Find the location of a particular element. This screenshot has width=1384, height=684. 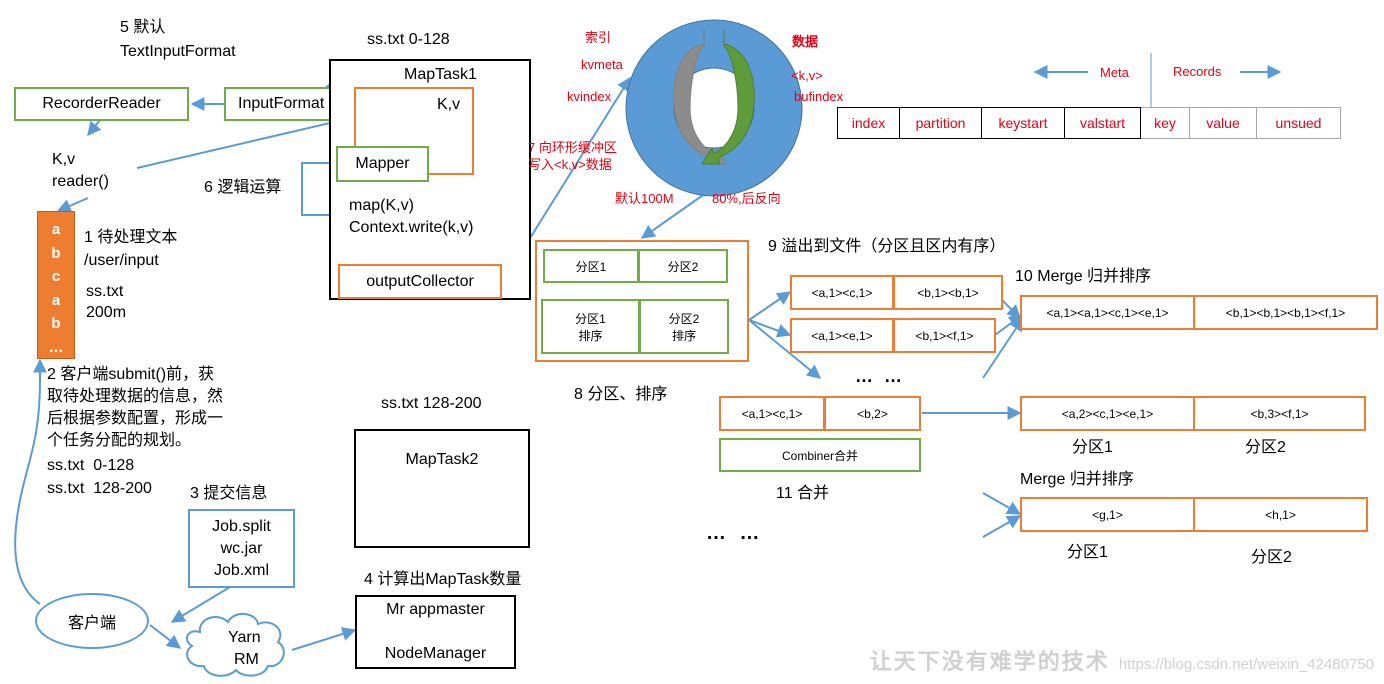

record-cell-key: key is located at coordinates (1165, 123).